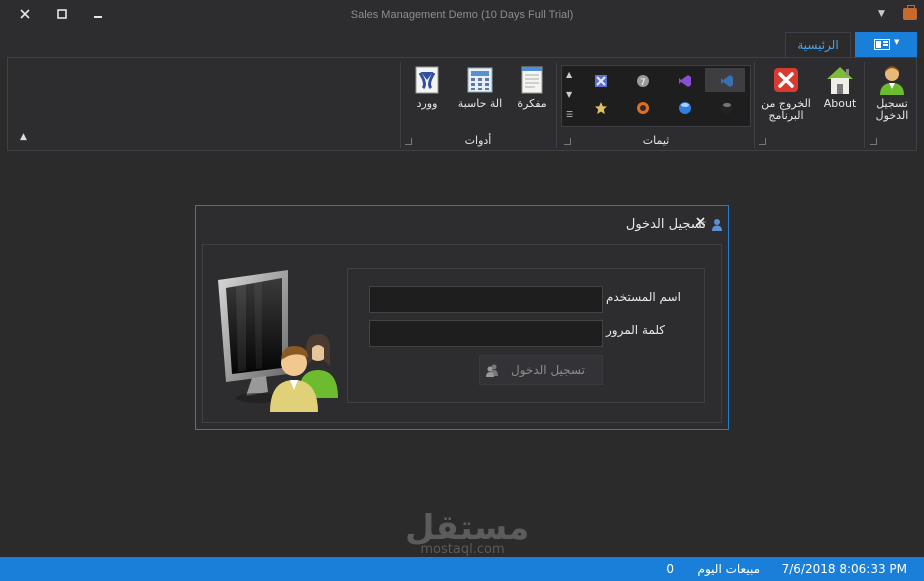  What do you see at coordinates (762, 141) in the screenshot?
I see `exit-group-launcher` at bounding box center [762, 141].